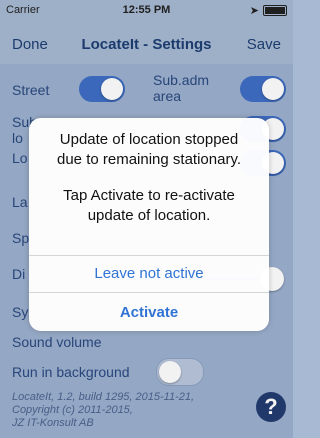 The width and height of the screenshot is (320, 438). I want to click on alert-line-4: update of location., so click(149, 215).